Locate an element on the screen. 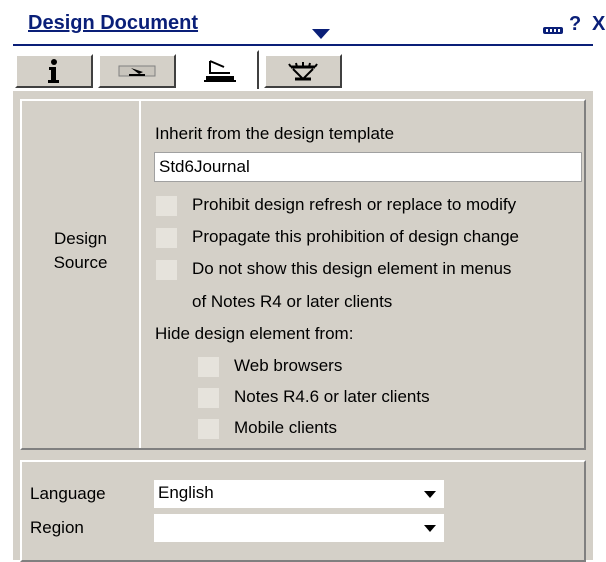 The height and width of the screenshot is (562, 606). launch-icon is located at coordinates (137, 71).